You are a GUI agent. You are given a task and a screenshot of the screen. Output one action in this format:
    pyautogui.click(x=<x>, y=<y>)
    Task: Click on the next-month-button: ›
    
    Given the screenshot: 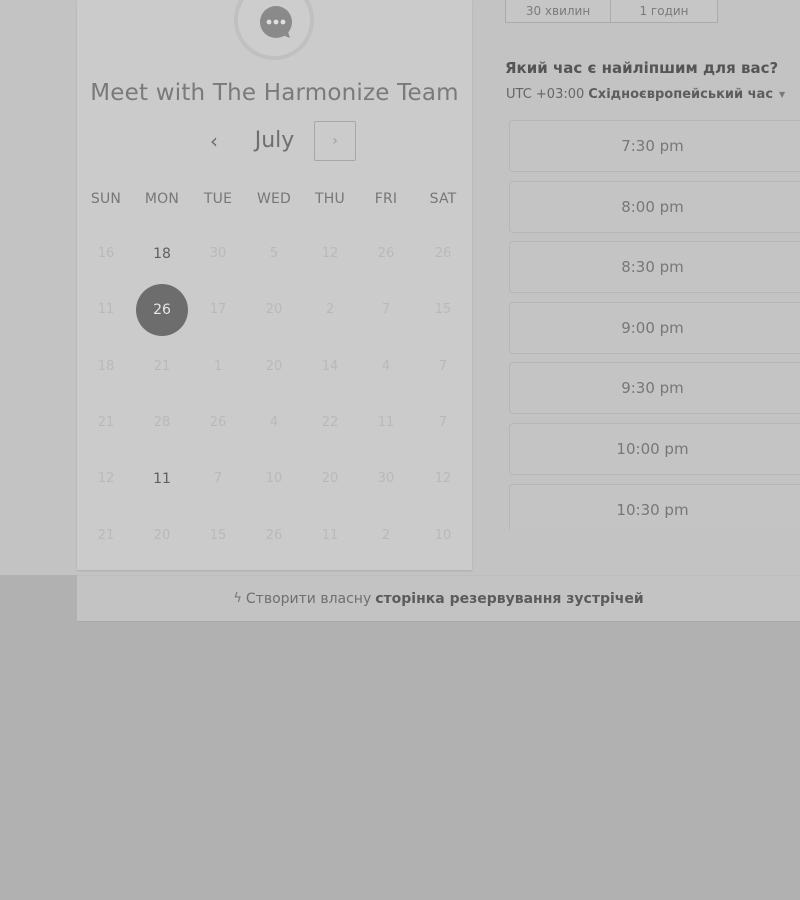 What is the action you would take?
    pyautogui.click(x=335, y=141)
    